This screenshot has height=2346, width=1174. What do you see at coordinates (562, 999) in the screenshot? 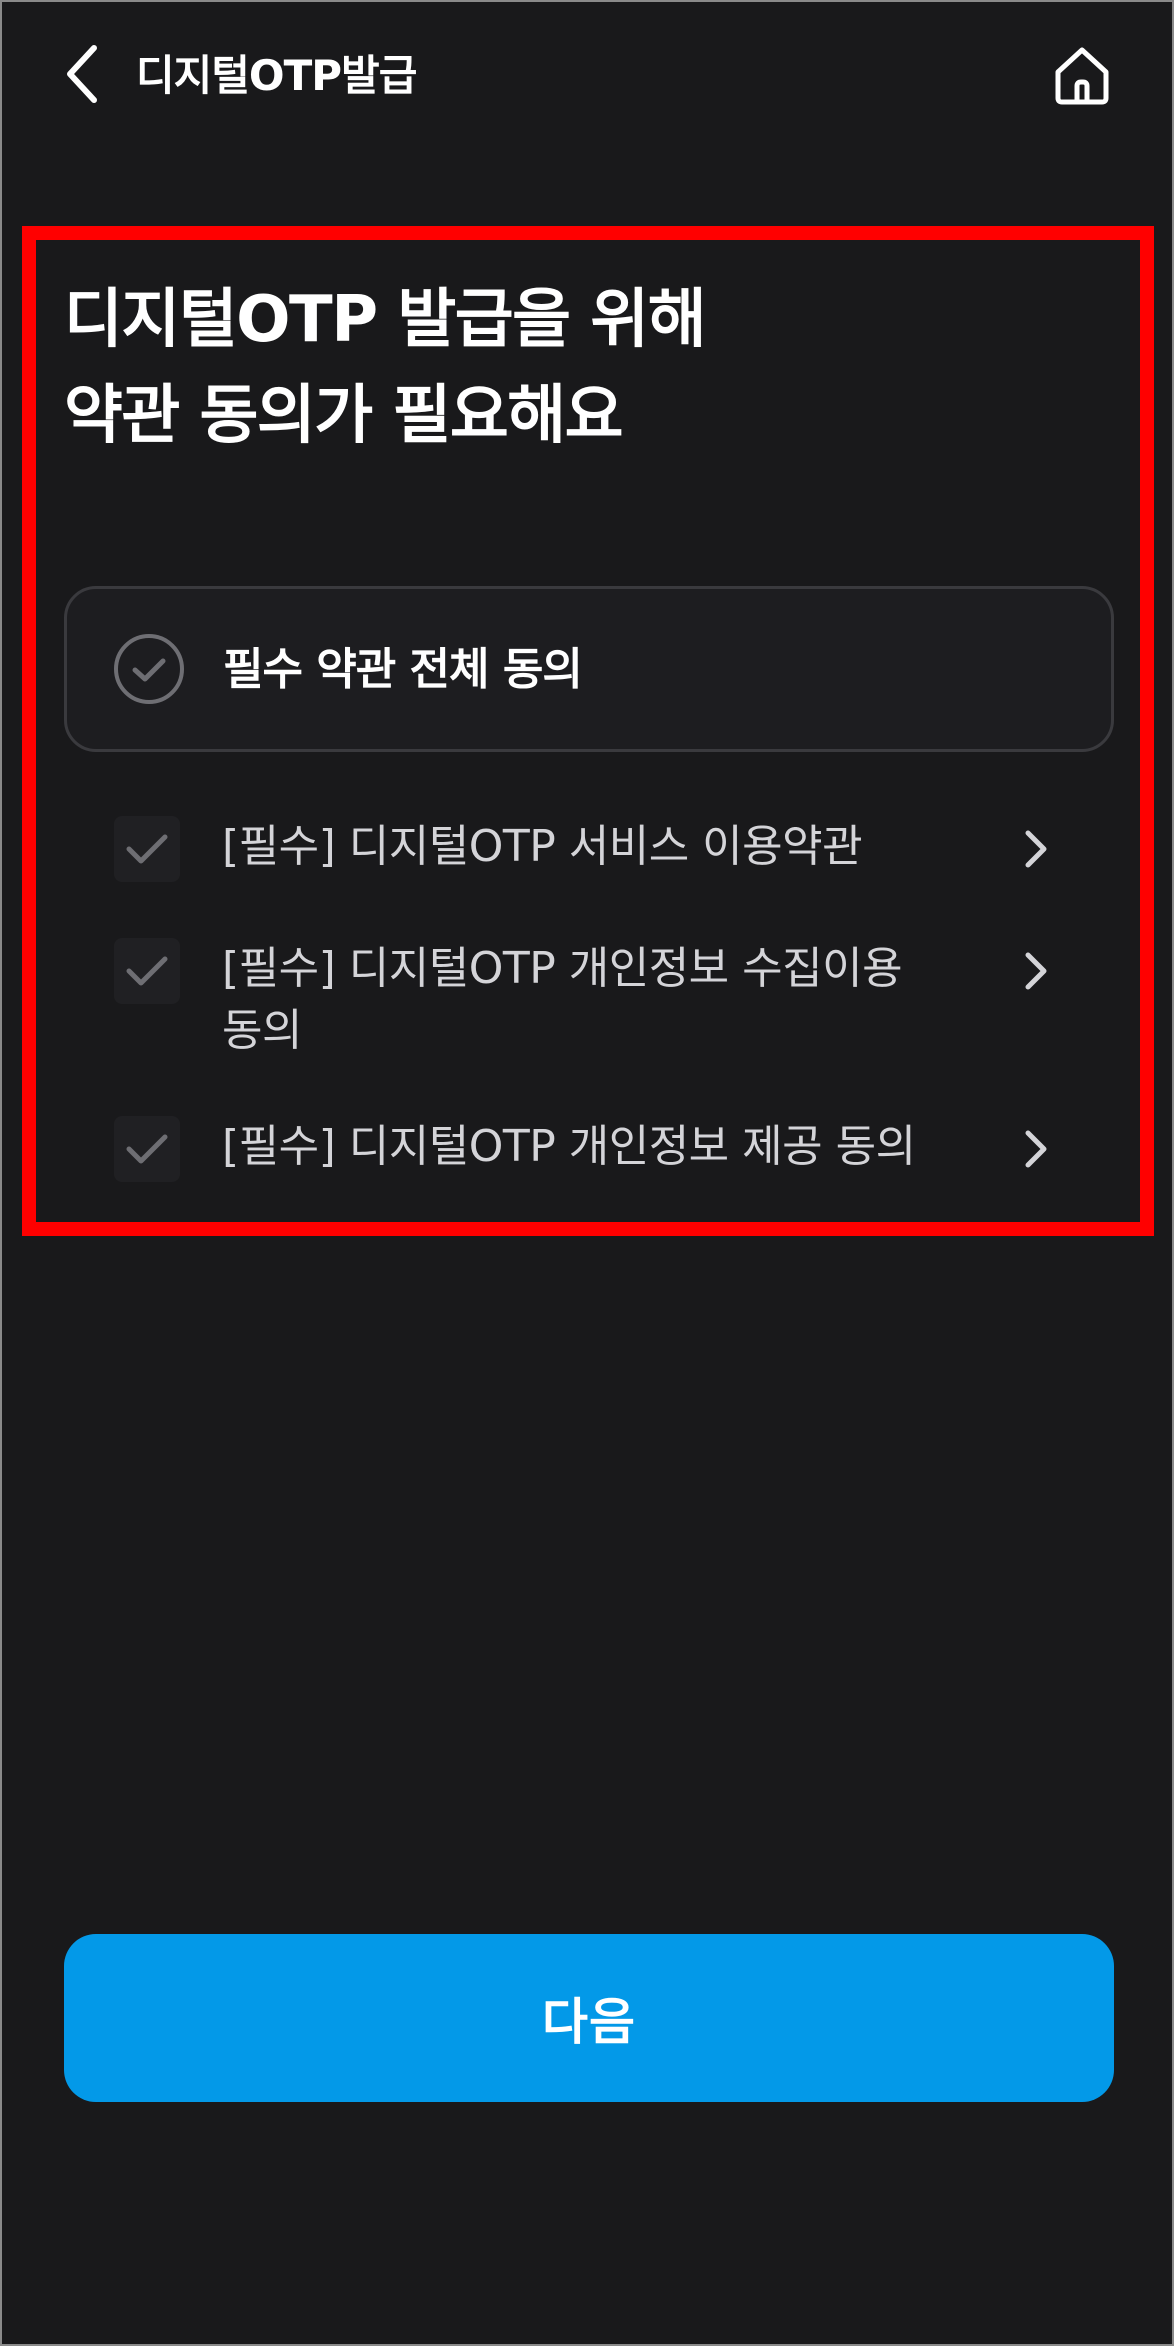
I see `term-label: [필수] 디지털OTP 개인정보 수집이용 동의` at bounding box center [562, 999].